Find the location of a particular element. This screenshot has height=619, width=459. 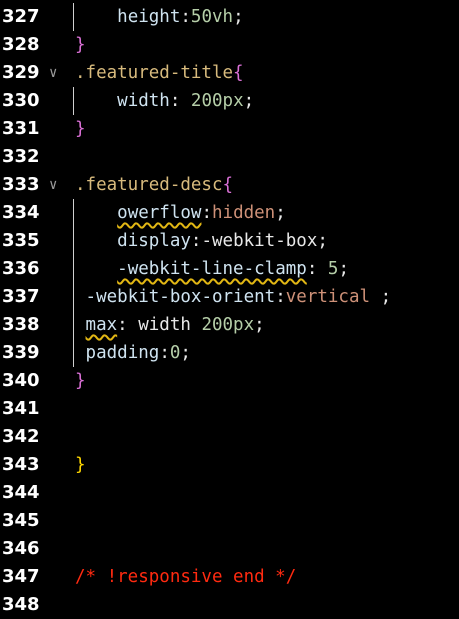

code-line: 331} is located at coordinates (229, 129).